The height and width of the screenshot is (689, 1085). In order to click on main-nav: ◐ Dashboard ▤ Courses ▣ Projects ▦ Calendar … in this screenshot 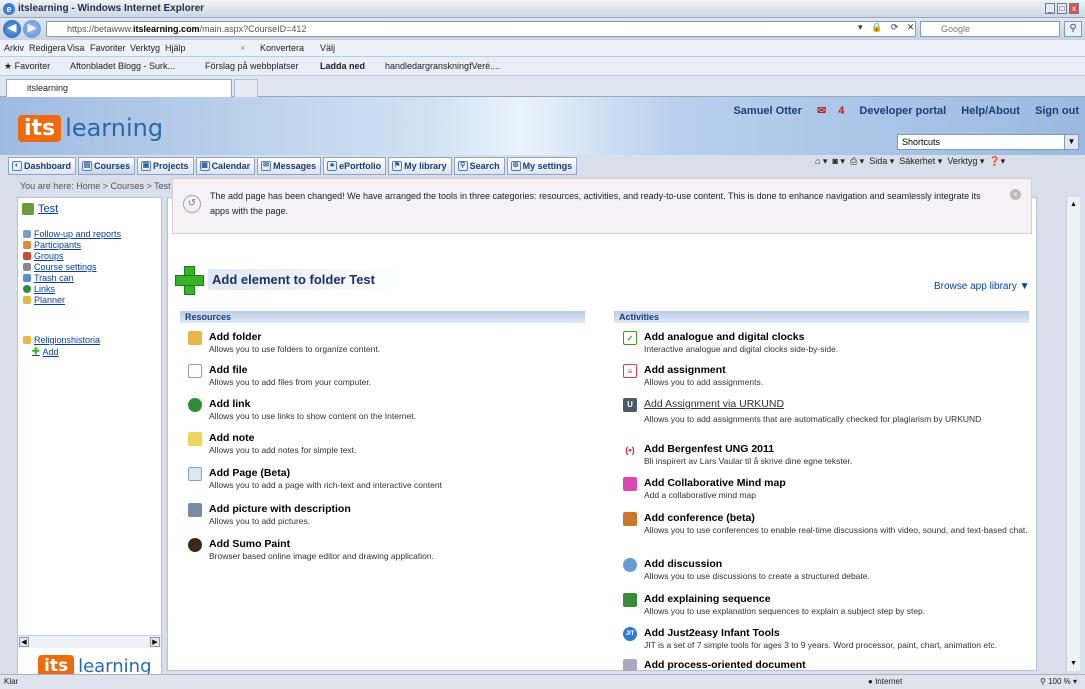, I will do `click(293, 166)`.